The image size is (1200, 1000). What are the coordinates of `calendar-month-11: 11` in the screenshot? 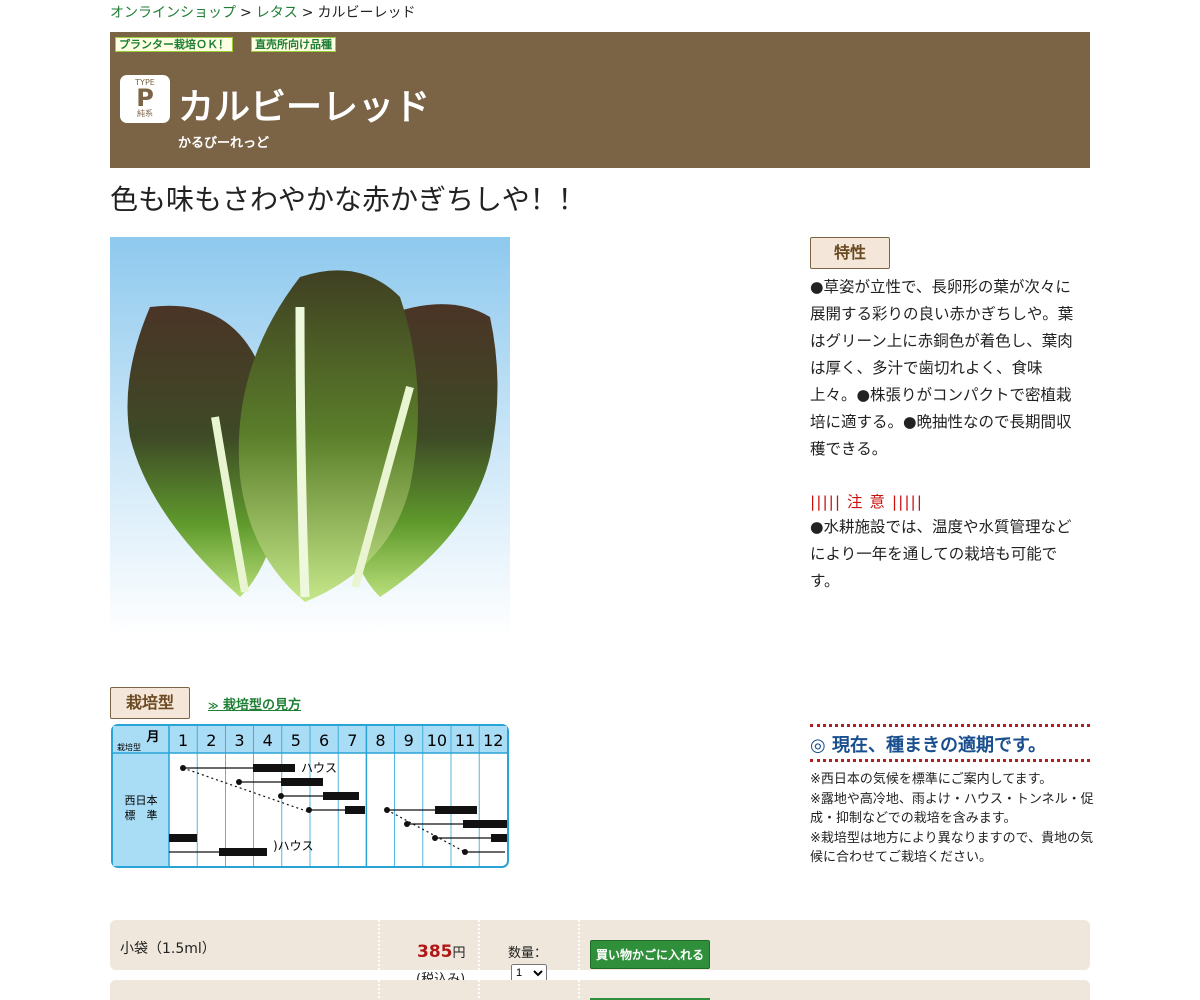 It's located at (465, 740).